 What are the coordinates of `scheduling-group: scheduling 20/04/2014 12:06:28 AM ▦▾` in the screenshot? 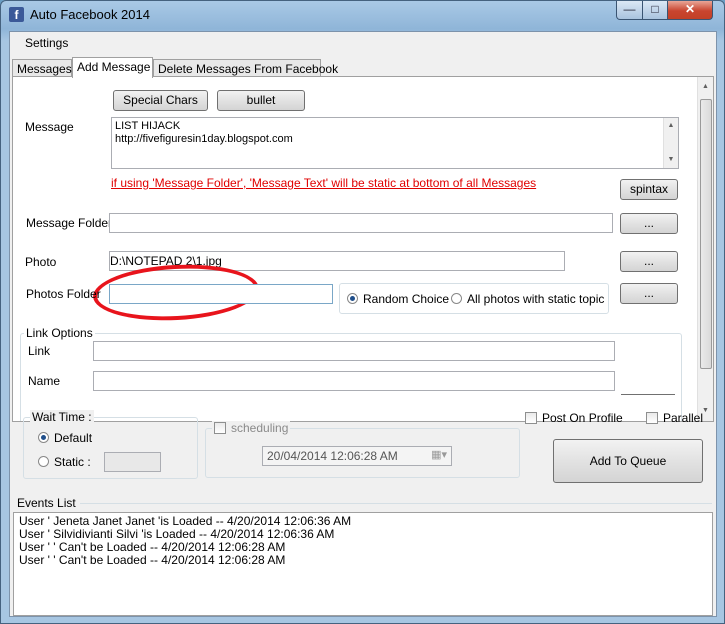 It's located at (362, 449).